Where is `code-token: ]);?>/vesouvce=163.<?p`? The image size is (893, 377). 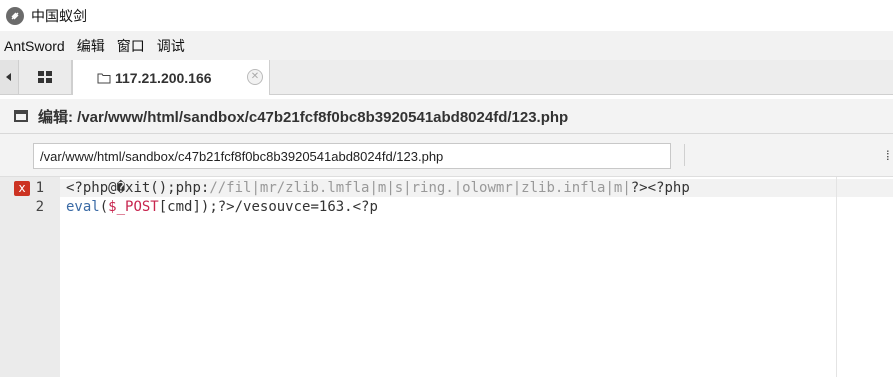 code-token: ]);?>/vesouvce=163.<?p is located at coordinates (285, 207).